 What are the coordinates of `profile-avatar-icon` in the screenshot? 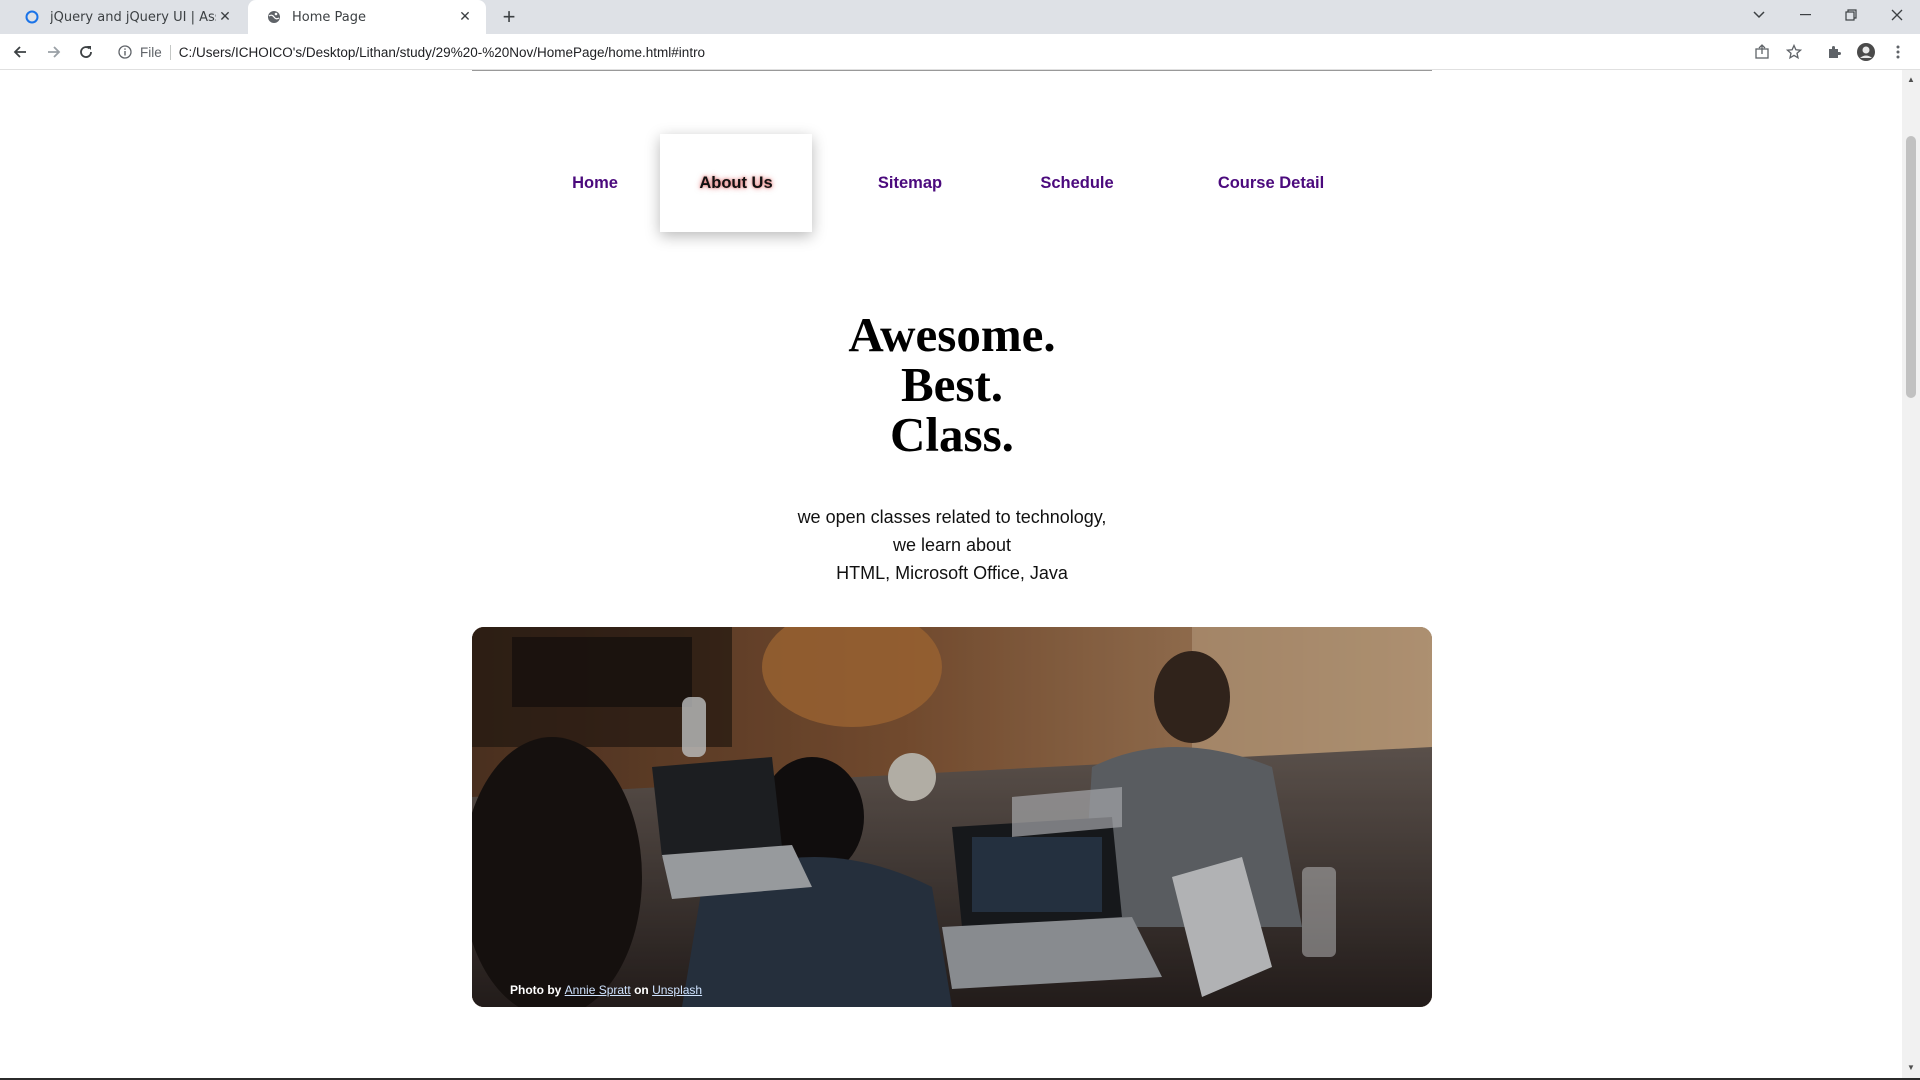 It's located at (1866, 52).